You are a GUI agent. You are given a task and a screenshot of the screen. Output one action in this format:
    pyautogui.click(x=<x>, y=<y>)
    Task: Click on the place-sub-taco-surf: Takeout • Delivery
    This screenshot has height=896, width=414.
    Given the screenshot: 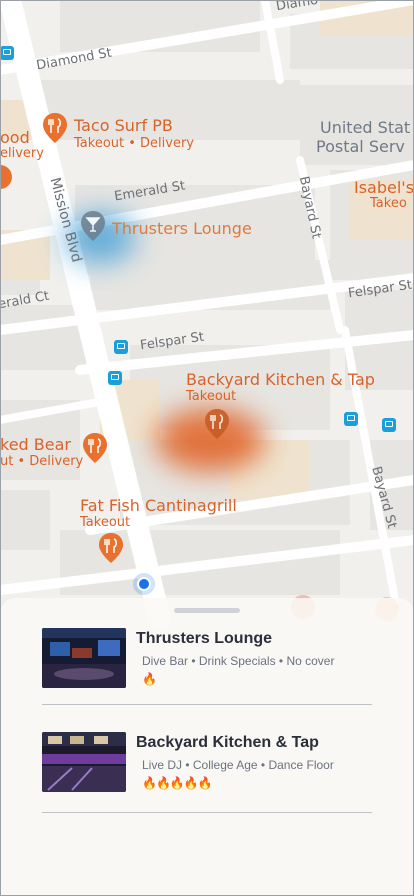 What is the action you would take?
    pyautogui.click(x=134, y=143)
    